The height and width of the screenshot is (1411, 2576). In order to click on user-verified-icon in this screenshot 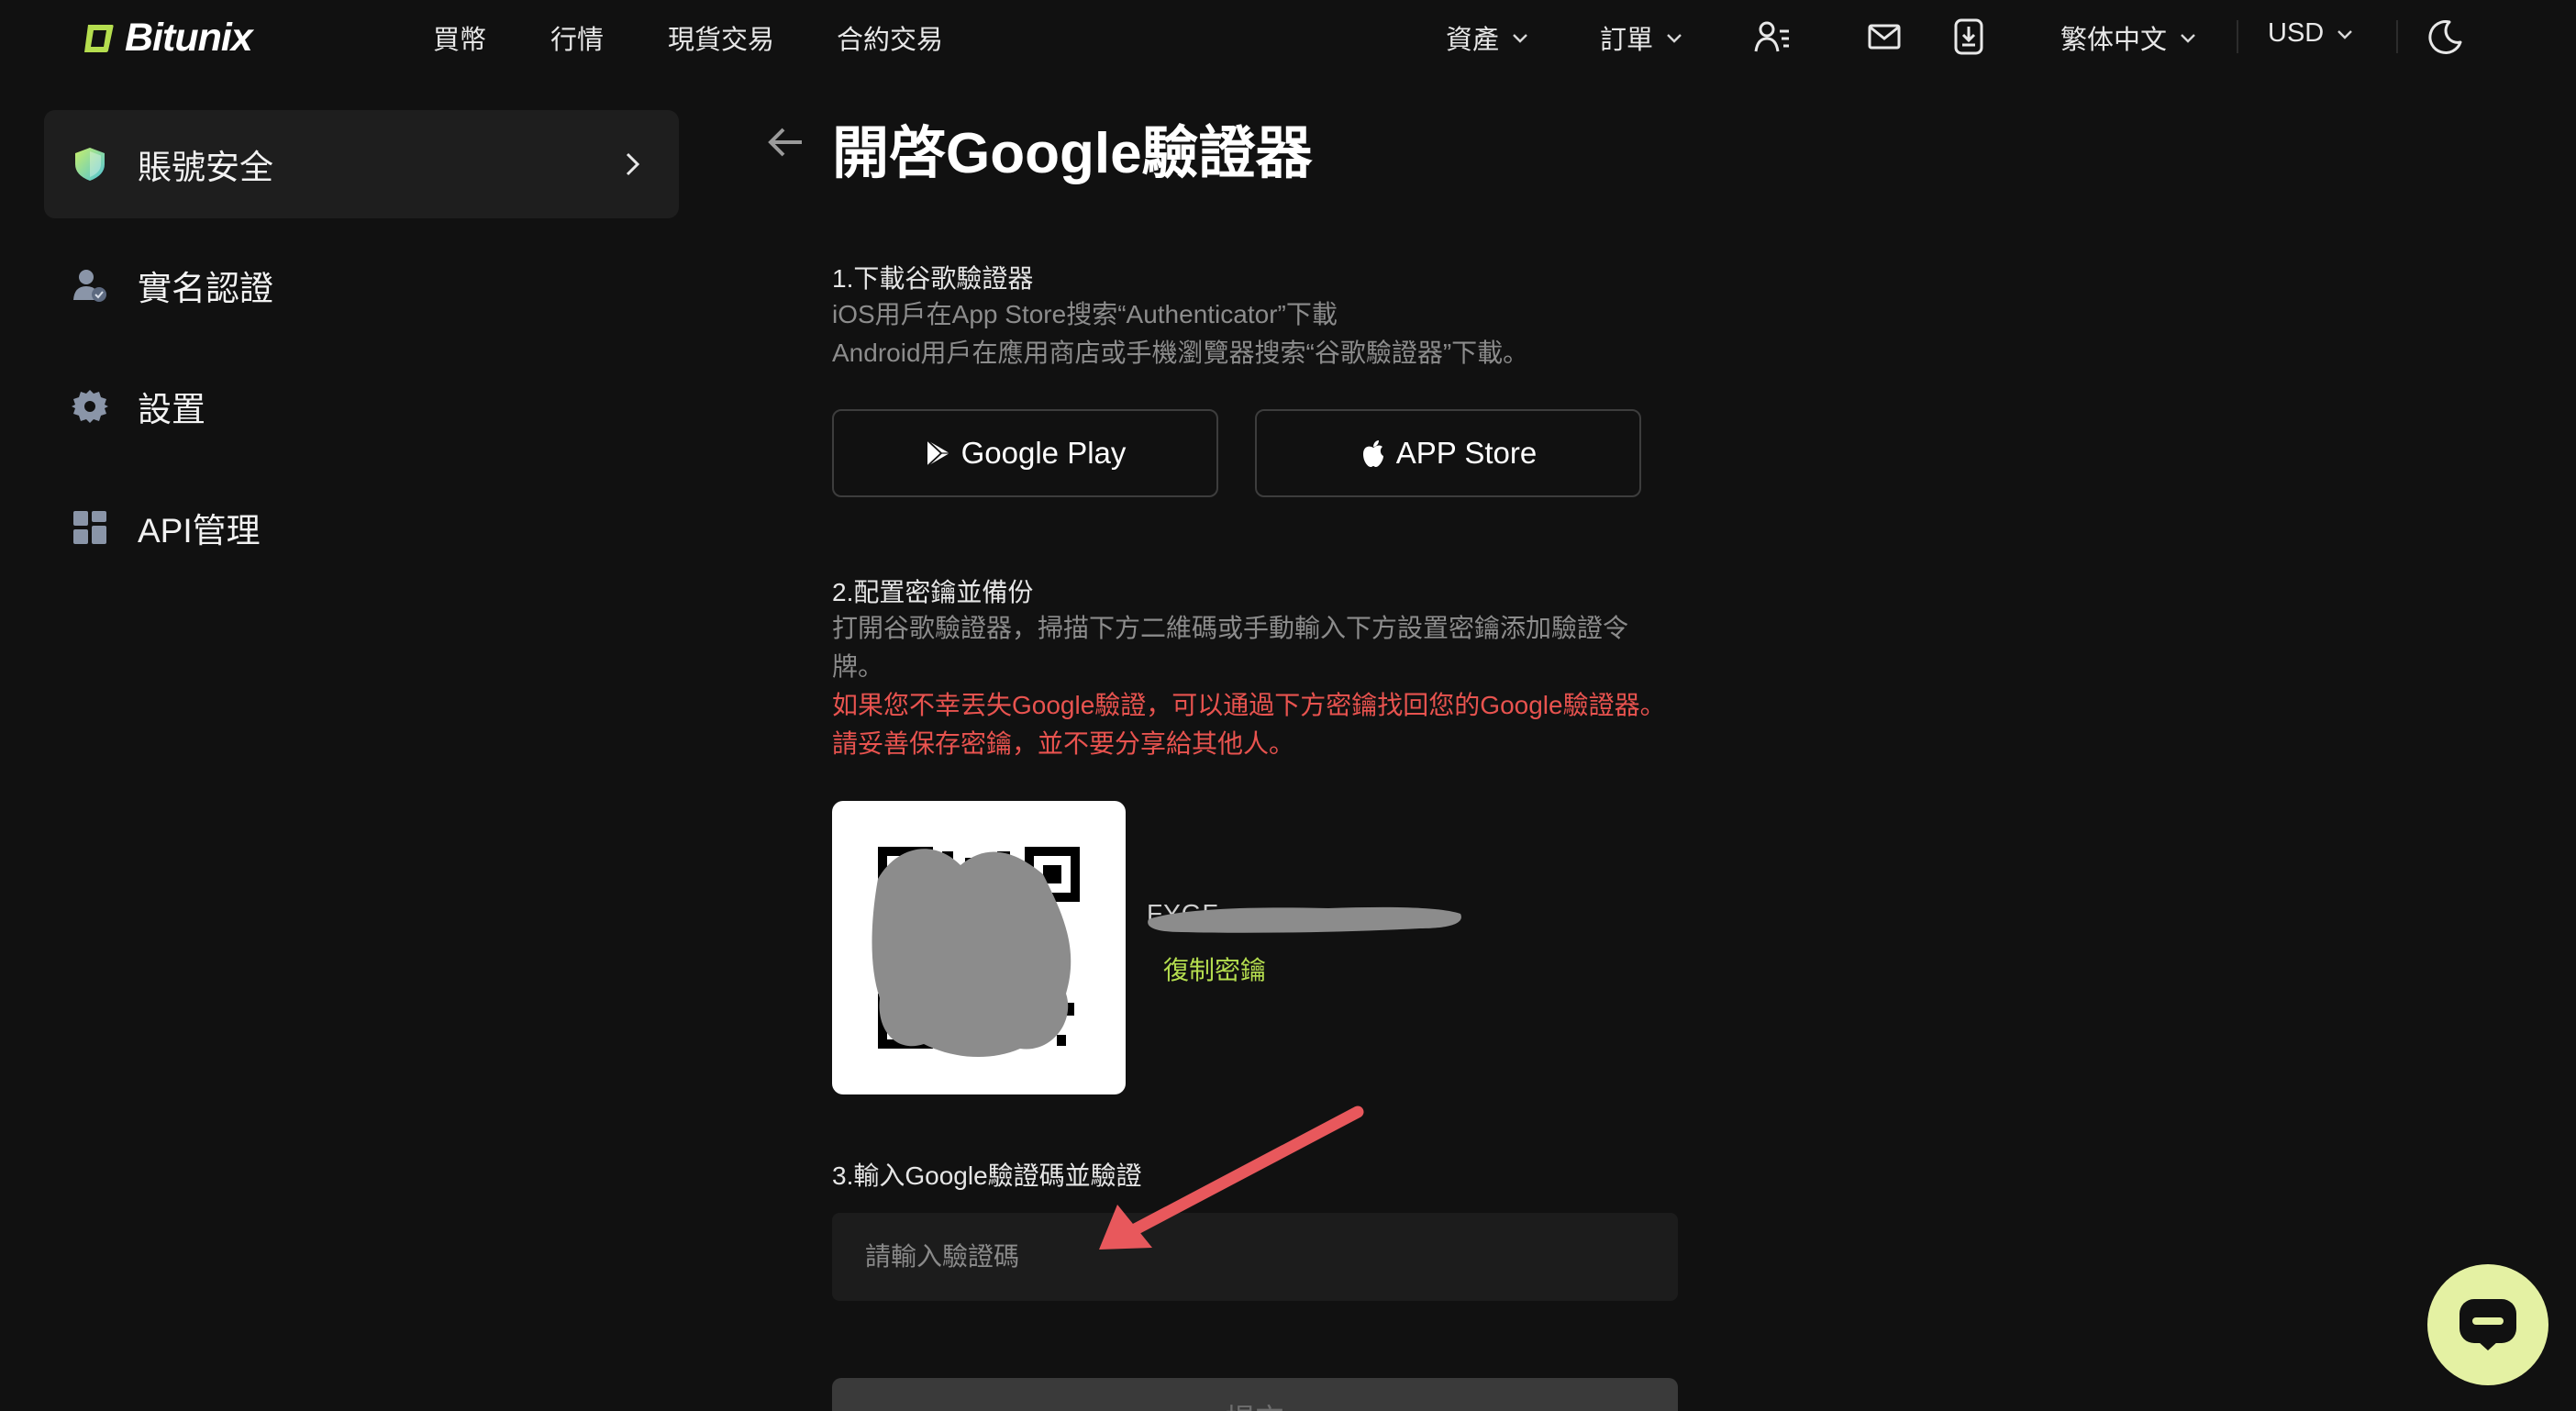, I will do `click(89, 286)`.